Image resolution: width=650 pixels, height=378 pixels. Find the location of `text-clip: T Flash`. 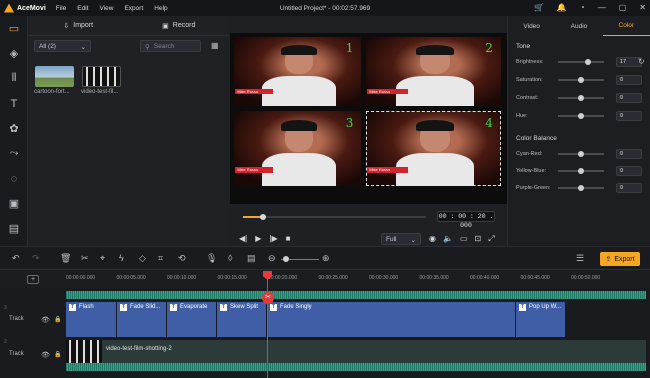

text-clip: T Flash is located at coordinates (91, 319).